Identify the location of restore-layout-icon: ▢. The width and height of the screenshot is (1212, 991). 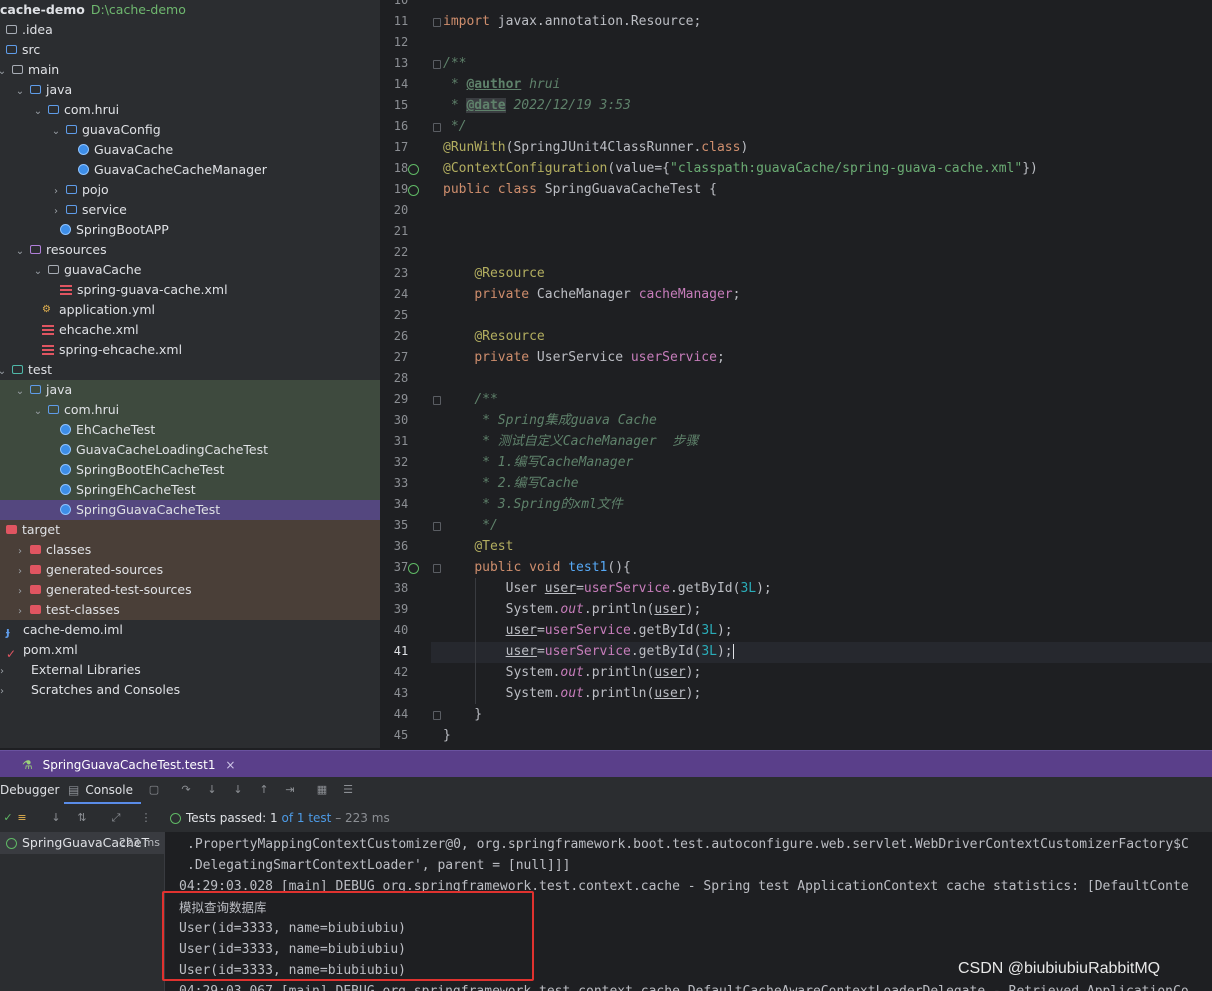
(154, 790).